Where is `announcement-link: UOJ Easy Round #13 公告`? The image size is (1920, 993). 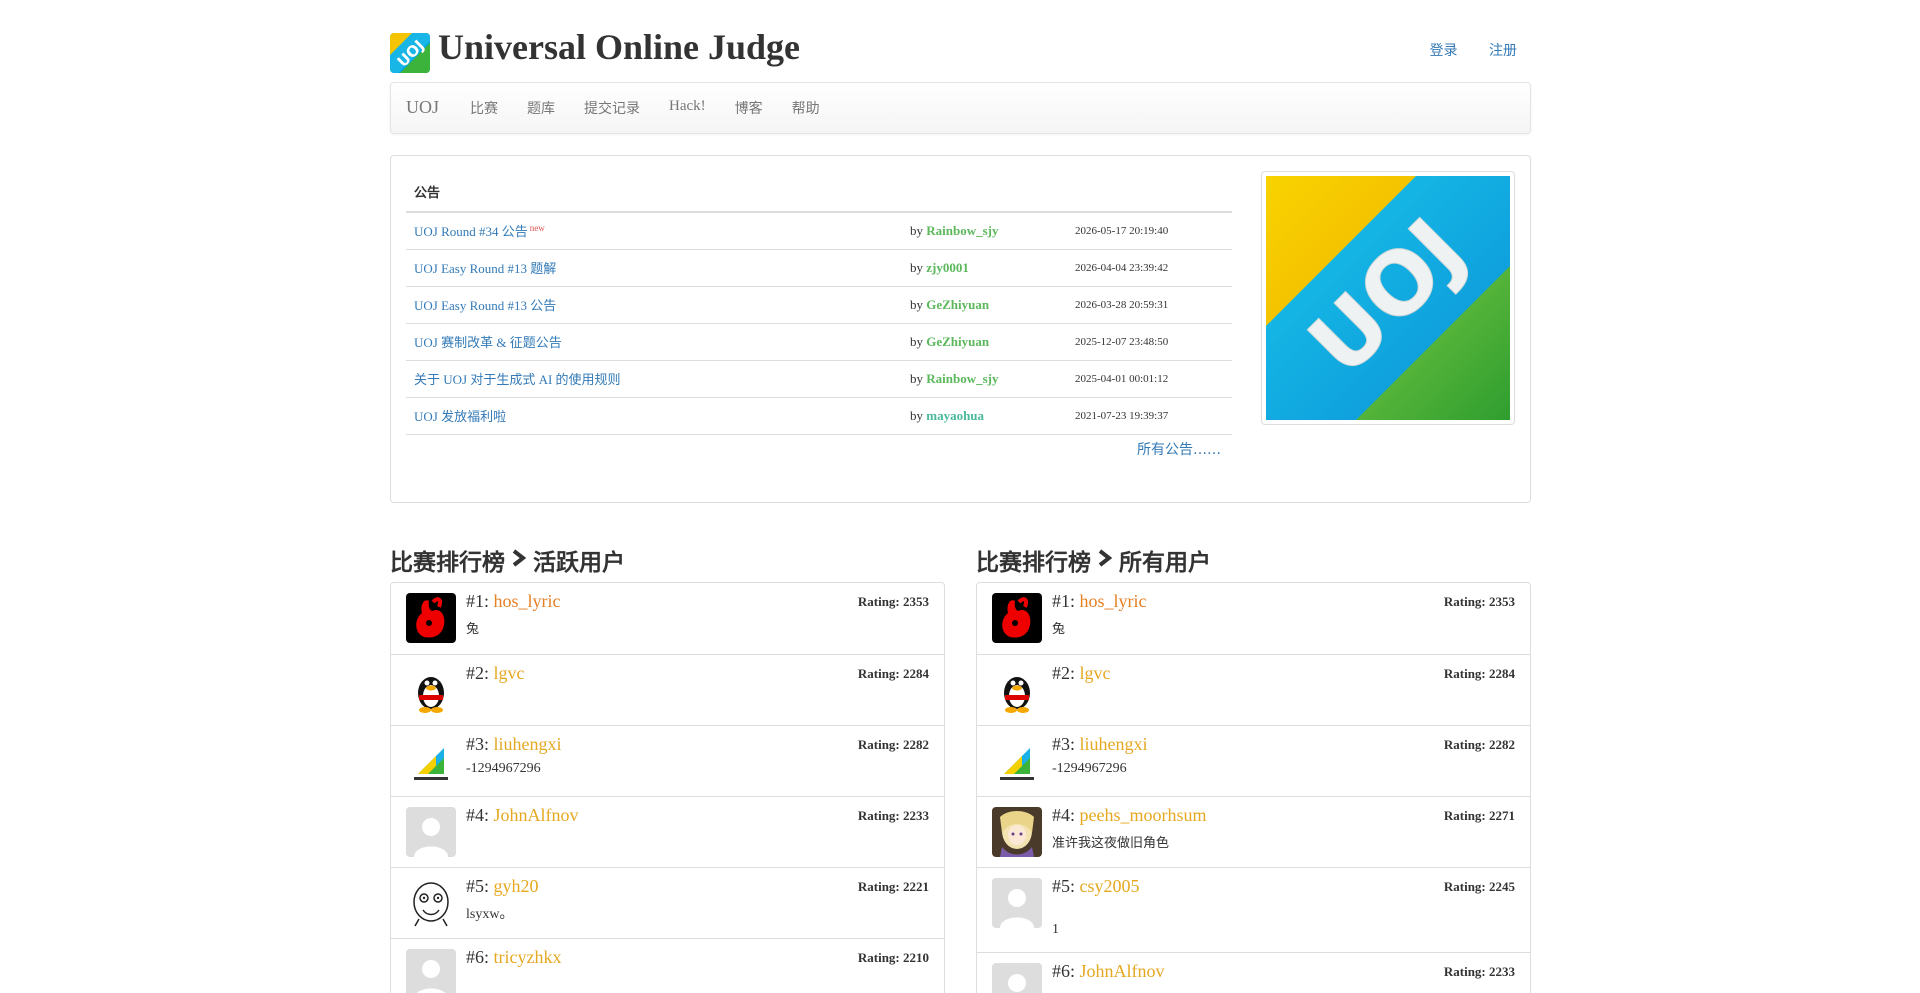 announcement-link: UOJ Easy Round #13 公告 is located at coordinates (485, 305).